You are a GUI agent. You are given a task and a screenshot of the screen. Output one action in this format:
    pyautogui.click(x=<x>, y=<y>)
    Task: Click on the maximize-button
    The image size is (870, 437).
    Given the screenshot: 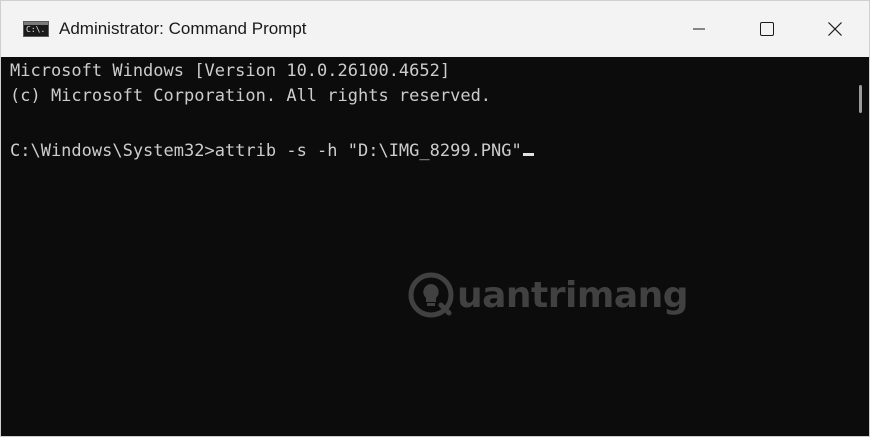 What is the action you would take?
    pyautogui.click(x=767, y=29)
    